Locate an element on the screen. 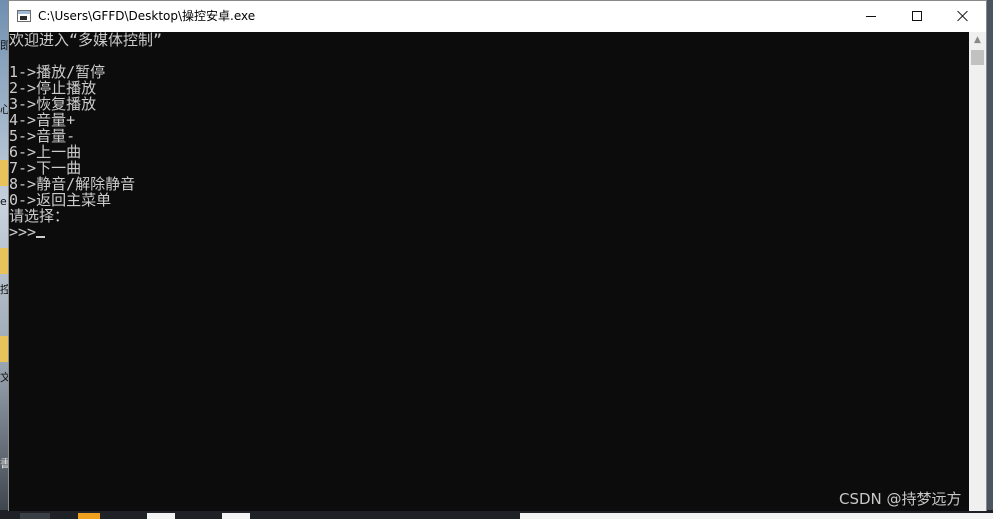  desktop-fragment: 心 is located at coordinates (4, 110).